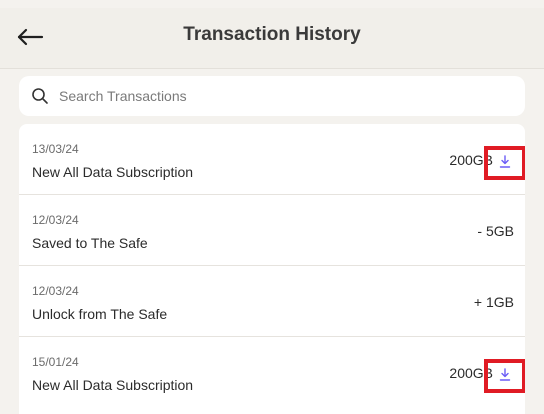 This screenshot has width=544, height=414. I want to click on transaction-date: 13/03/24, so click(55, 149).